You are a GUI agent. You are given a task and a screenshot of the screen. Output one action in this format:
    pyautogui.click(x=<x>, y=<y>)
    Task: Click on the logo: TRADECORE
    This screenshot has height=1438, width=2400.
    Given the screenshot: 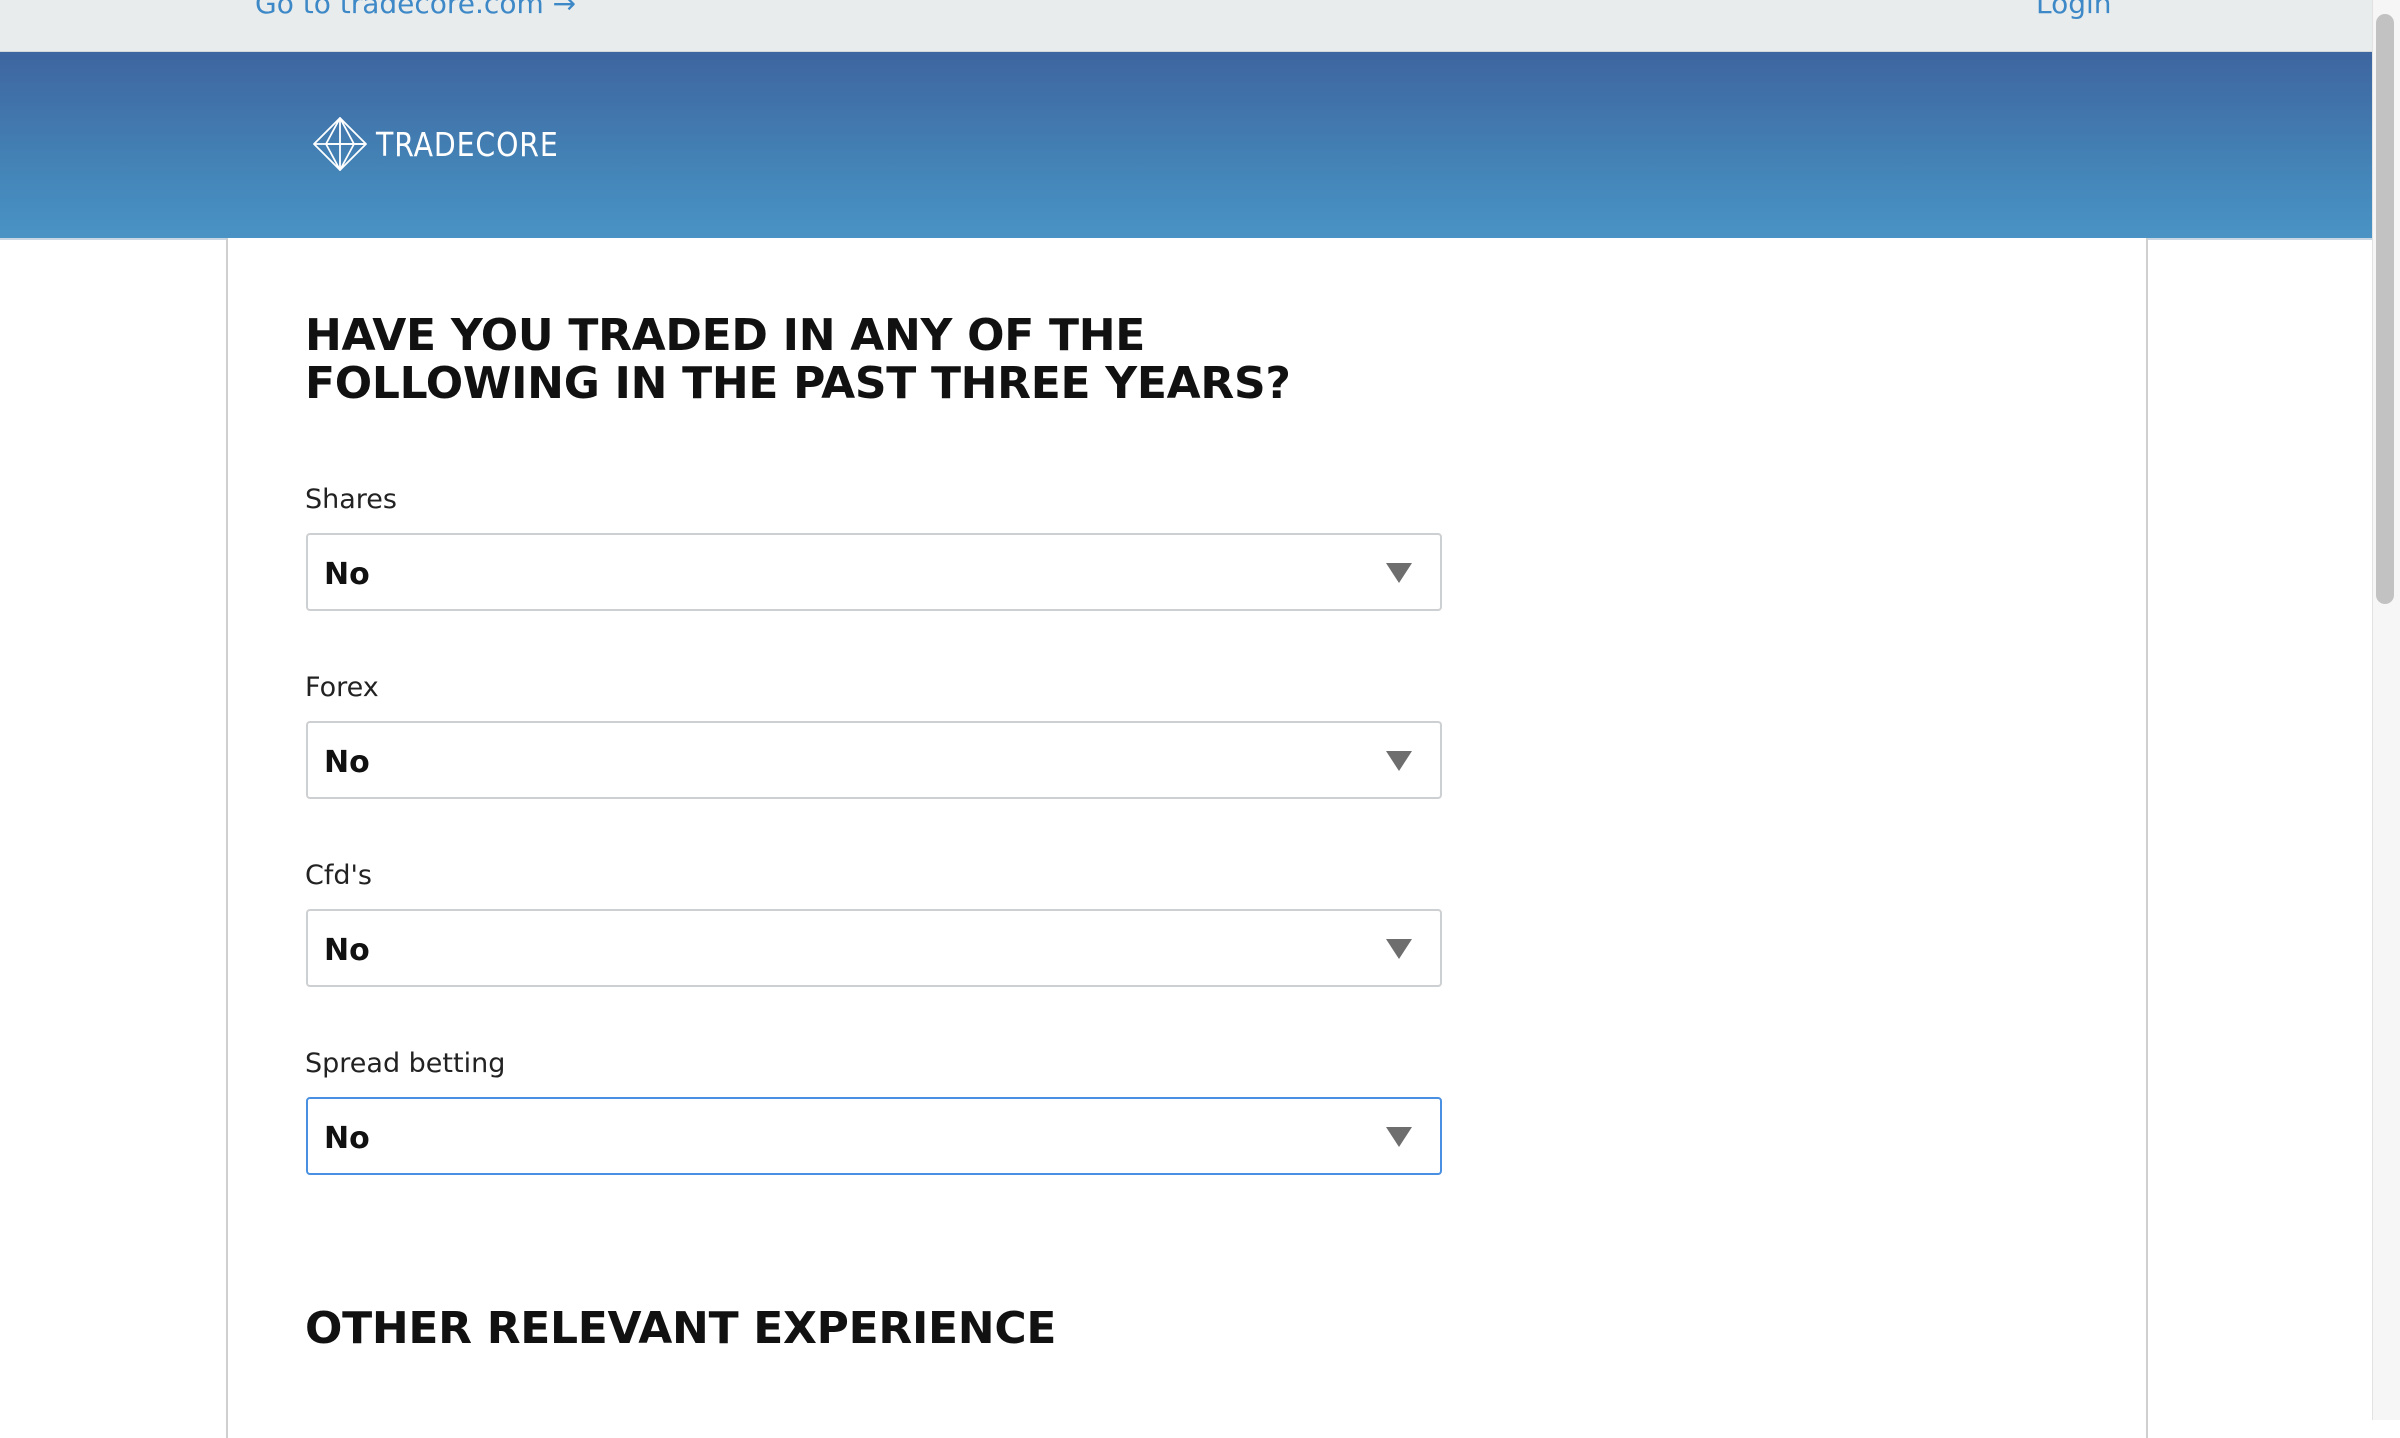 What is the action you would take?
    pyautogui.click(x=449, y=144)
    